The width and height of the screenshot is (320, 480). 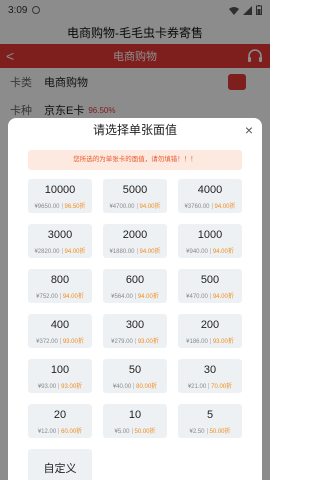 I want to click on card-face-value: 1000, so click(x=210, y=235).